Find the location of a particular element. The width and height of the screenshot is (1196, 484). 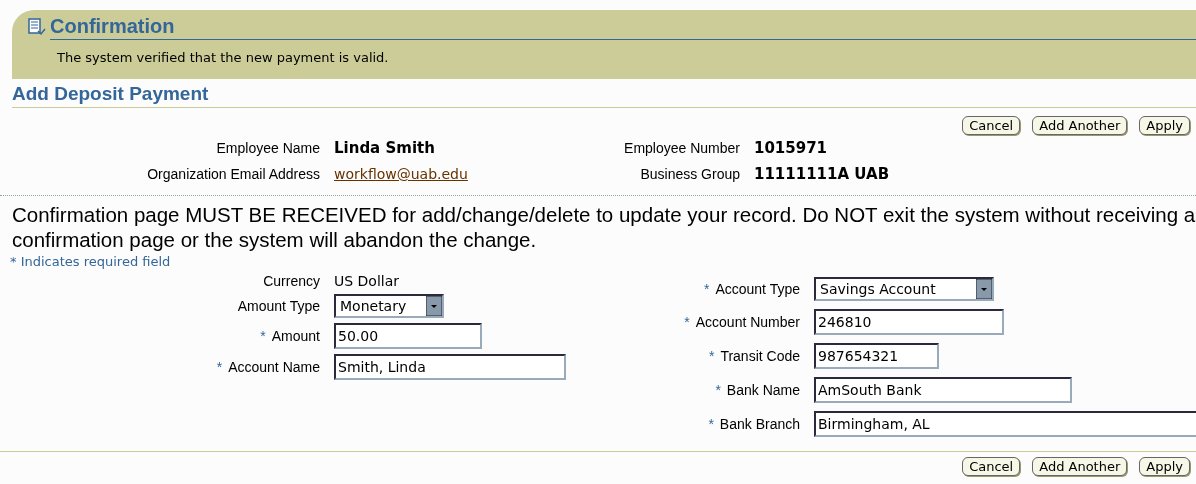

field-label: Business Group is located at coordinates (689, 174).